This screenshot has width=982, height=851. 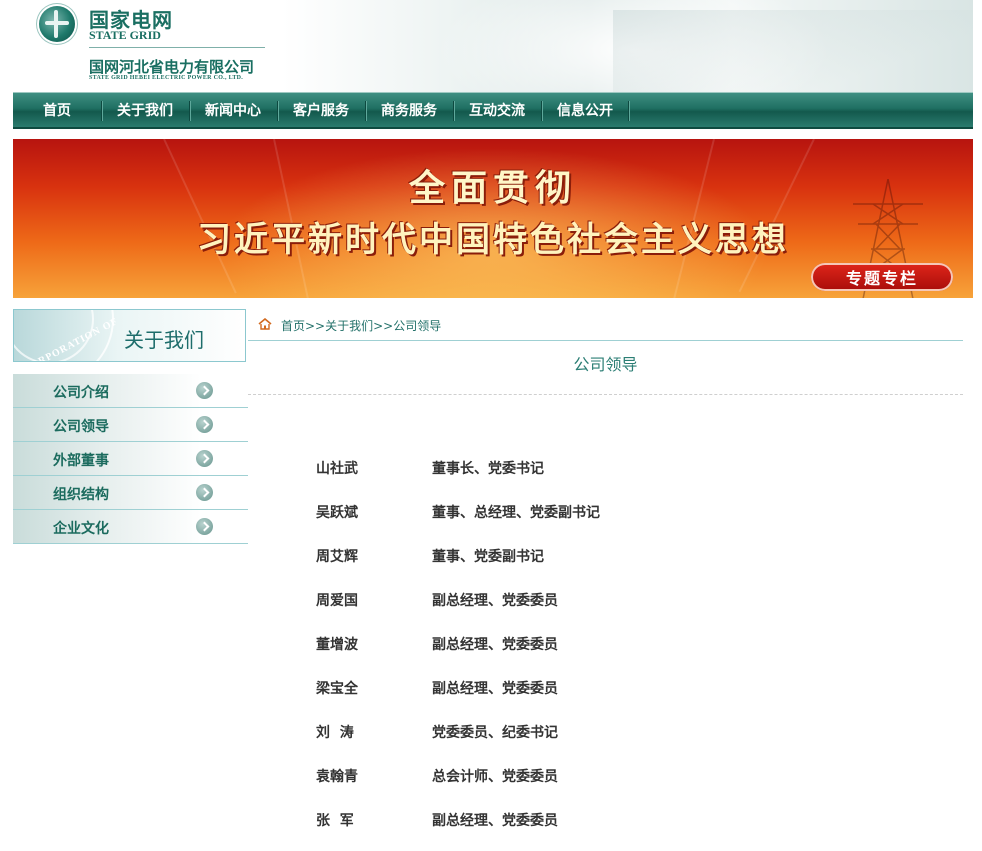 I want to click on header-background-streak, so click(x=793, y=51).